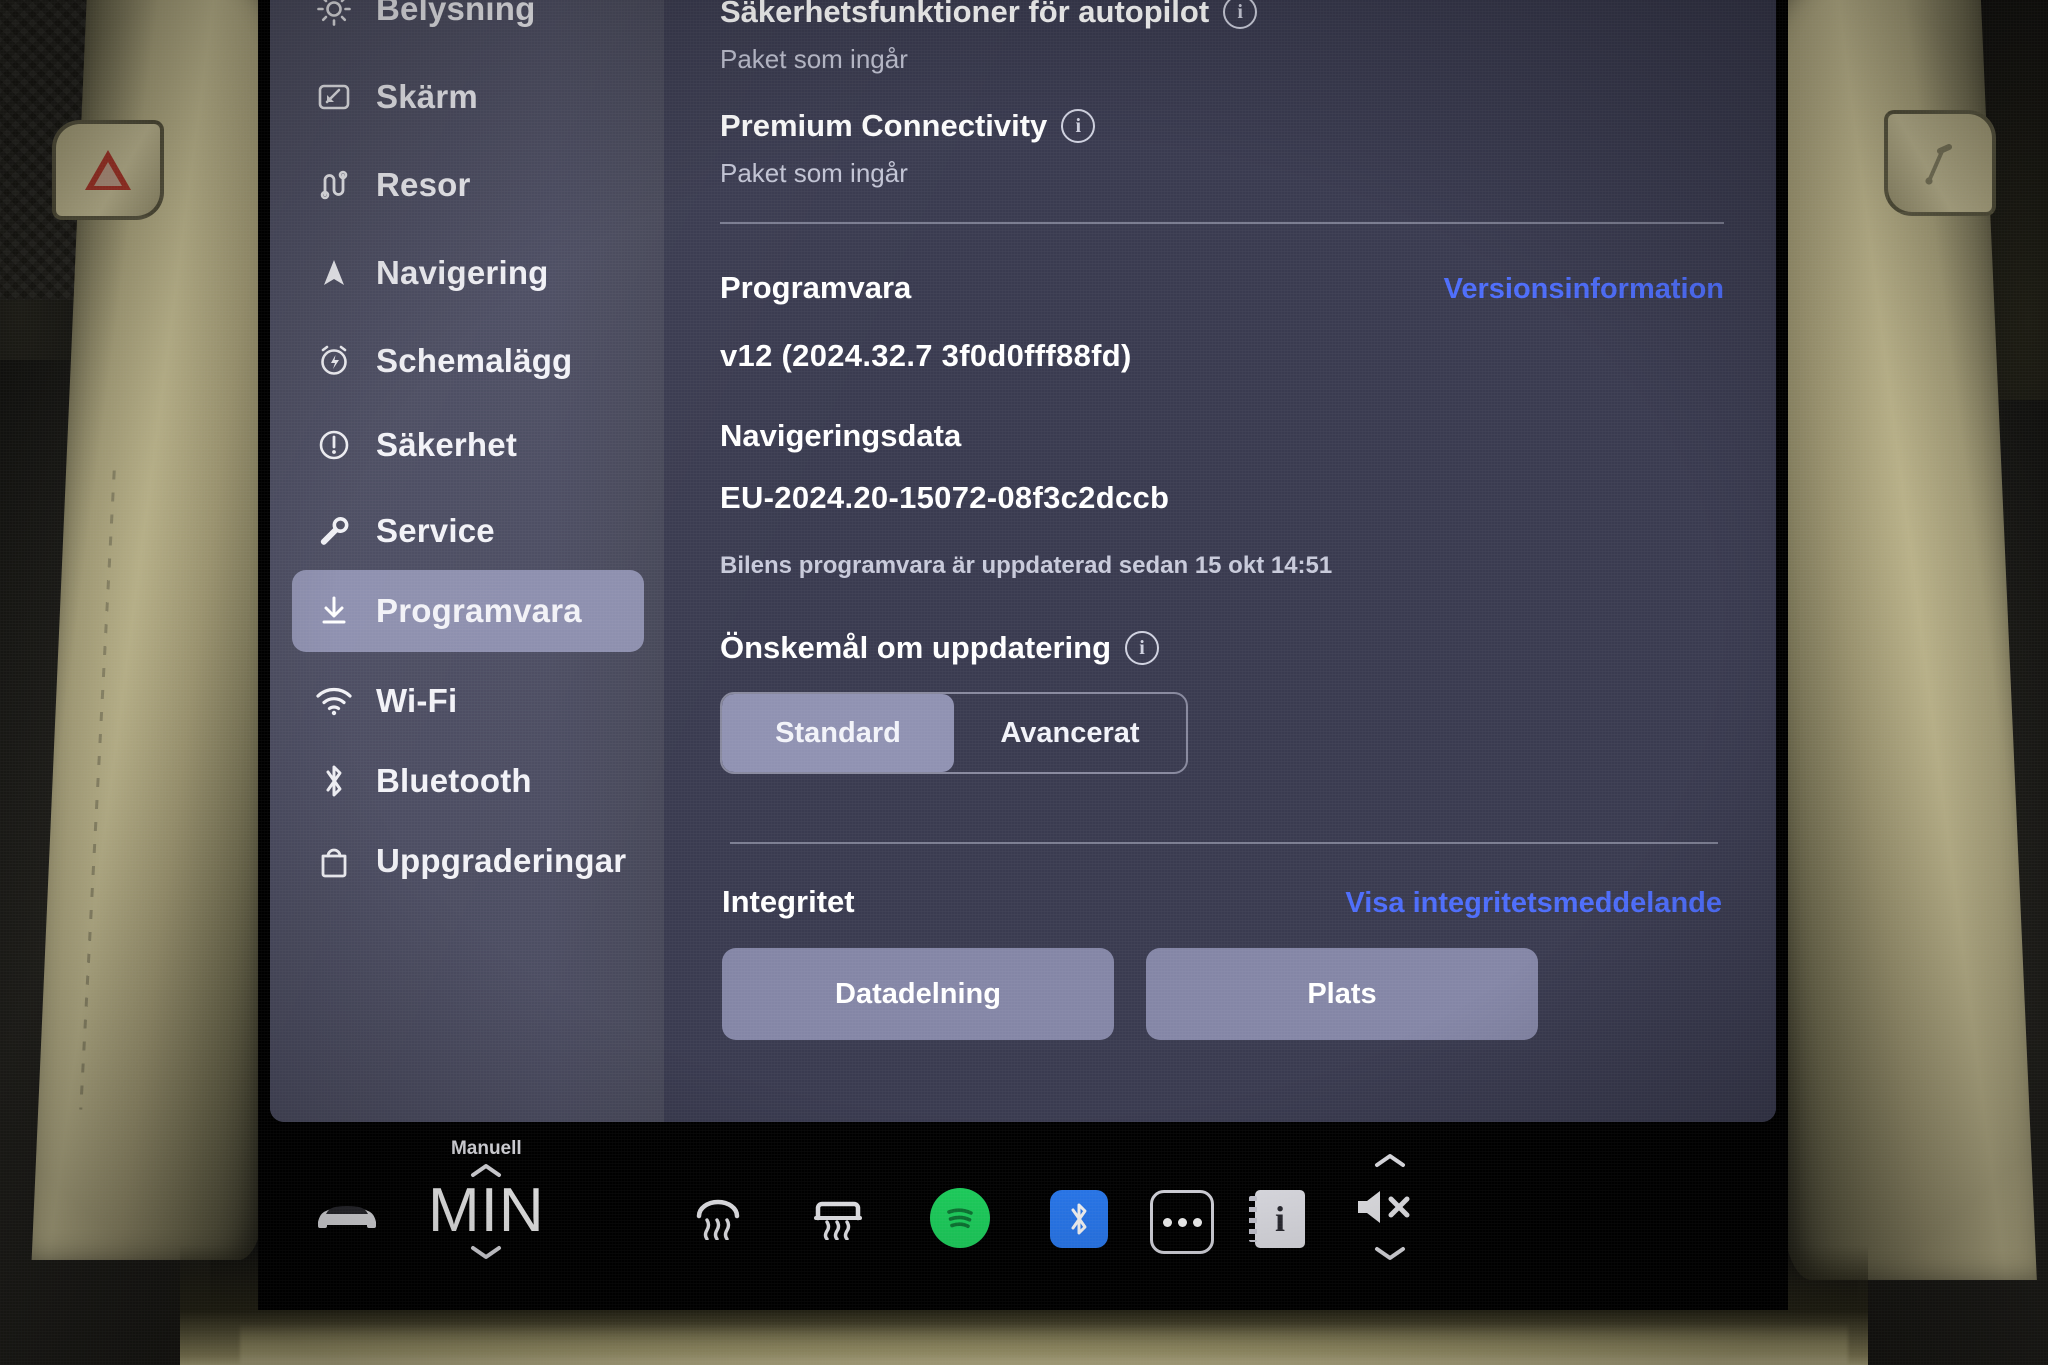 This screenshot has height=1365, width=2048. I want to click on sidebar-item-label: Belysning, so click(456, 13).